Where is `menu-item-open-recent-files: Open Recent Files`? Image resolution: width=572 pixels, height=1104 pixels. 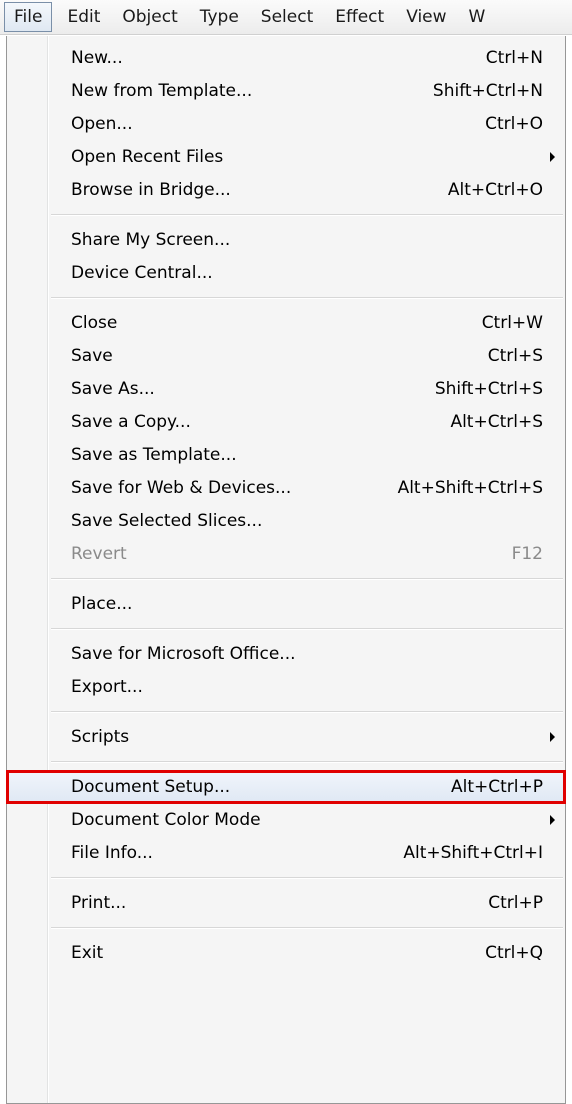
menu-item-open-recent-files: Open Recent Files is located at coordinates (286, 157).